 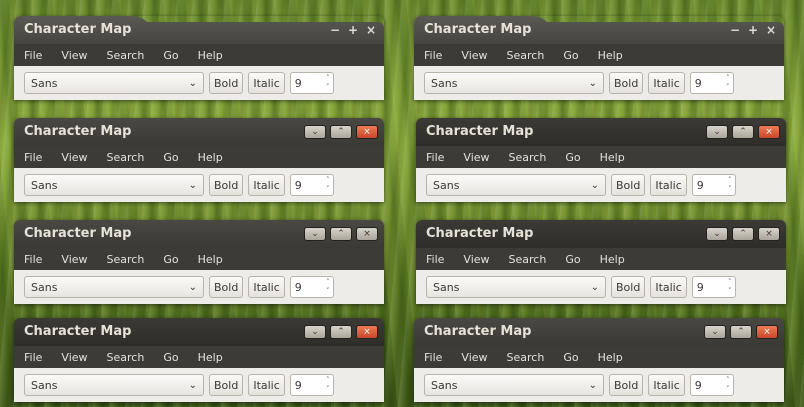 What do you see at coordinates (353, 30) in the screenshot?
I see `maximize-icon: +` at bounding box center [353, 30].